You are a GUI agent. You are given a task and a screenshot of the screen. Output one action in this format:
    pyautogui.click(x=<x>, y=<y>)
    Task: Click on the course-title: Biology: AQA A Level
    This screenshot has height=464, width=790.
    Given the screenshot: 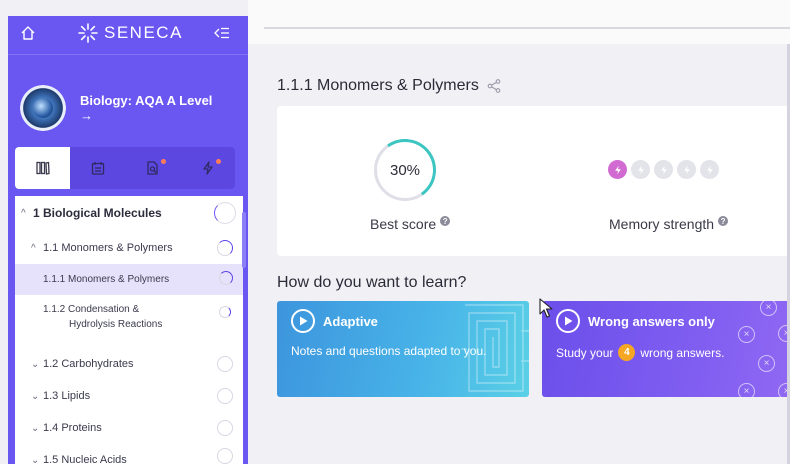 What is the action you would take?
    pyautogui.click(x=146, y=100)
    